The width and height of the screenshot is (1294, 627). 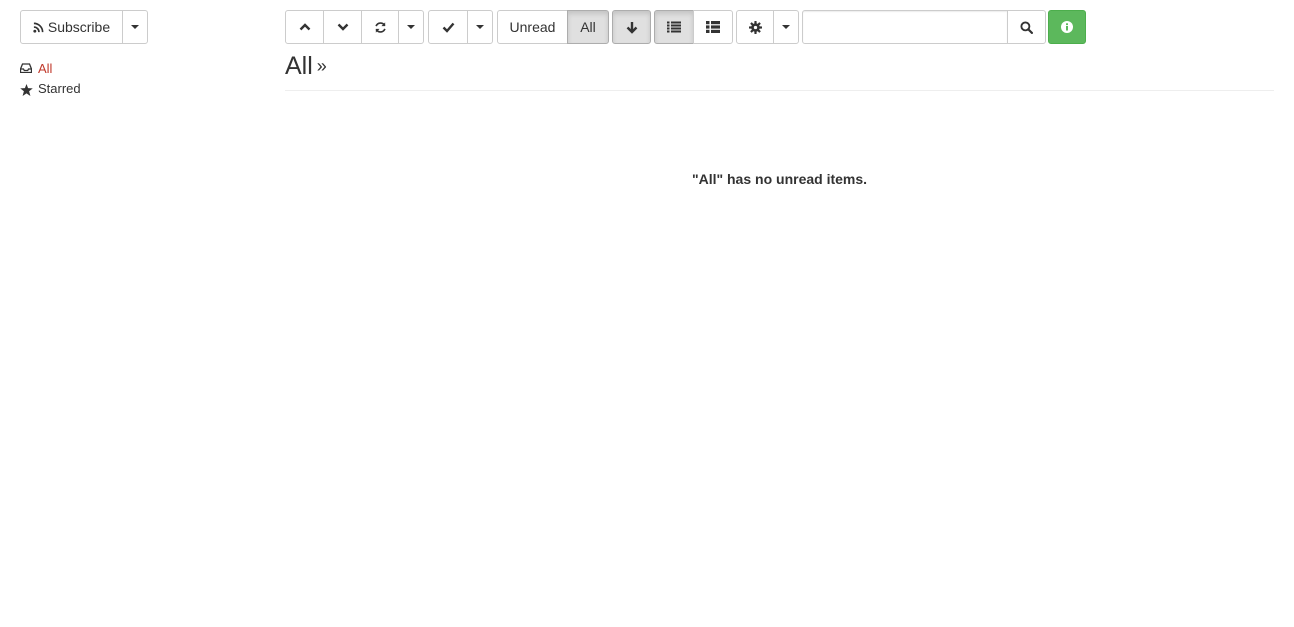 What do you see at coordinates (79, 27) in the screenshot?
I see `subscribe-label: Subscribe` at bounding box center [79, 27].